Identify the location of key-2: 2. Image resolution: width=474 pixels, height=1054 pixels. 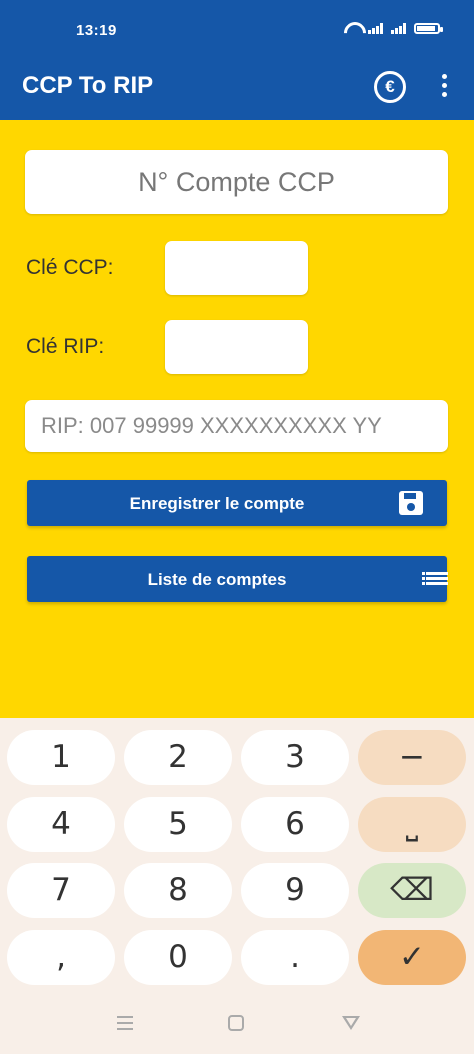
(178, 757).